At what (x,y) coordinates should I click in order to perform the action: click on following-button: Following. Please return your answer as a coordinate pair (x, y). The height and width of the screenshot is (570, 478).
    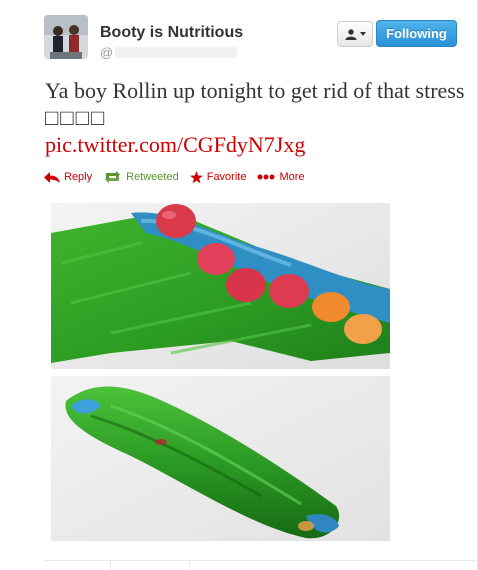
    Looking at the image, I should click on (416, 33).